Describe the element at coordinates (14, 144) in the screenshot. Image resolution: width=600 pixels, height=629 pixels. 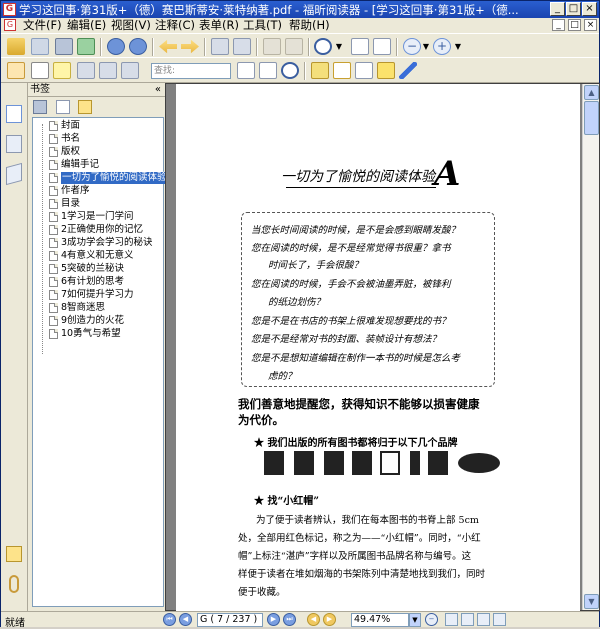
I see `pages-tab-icon` at that location.